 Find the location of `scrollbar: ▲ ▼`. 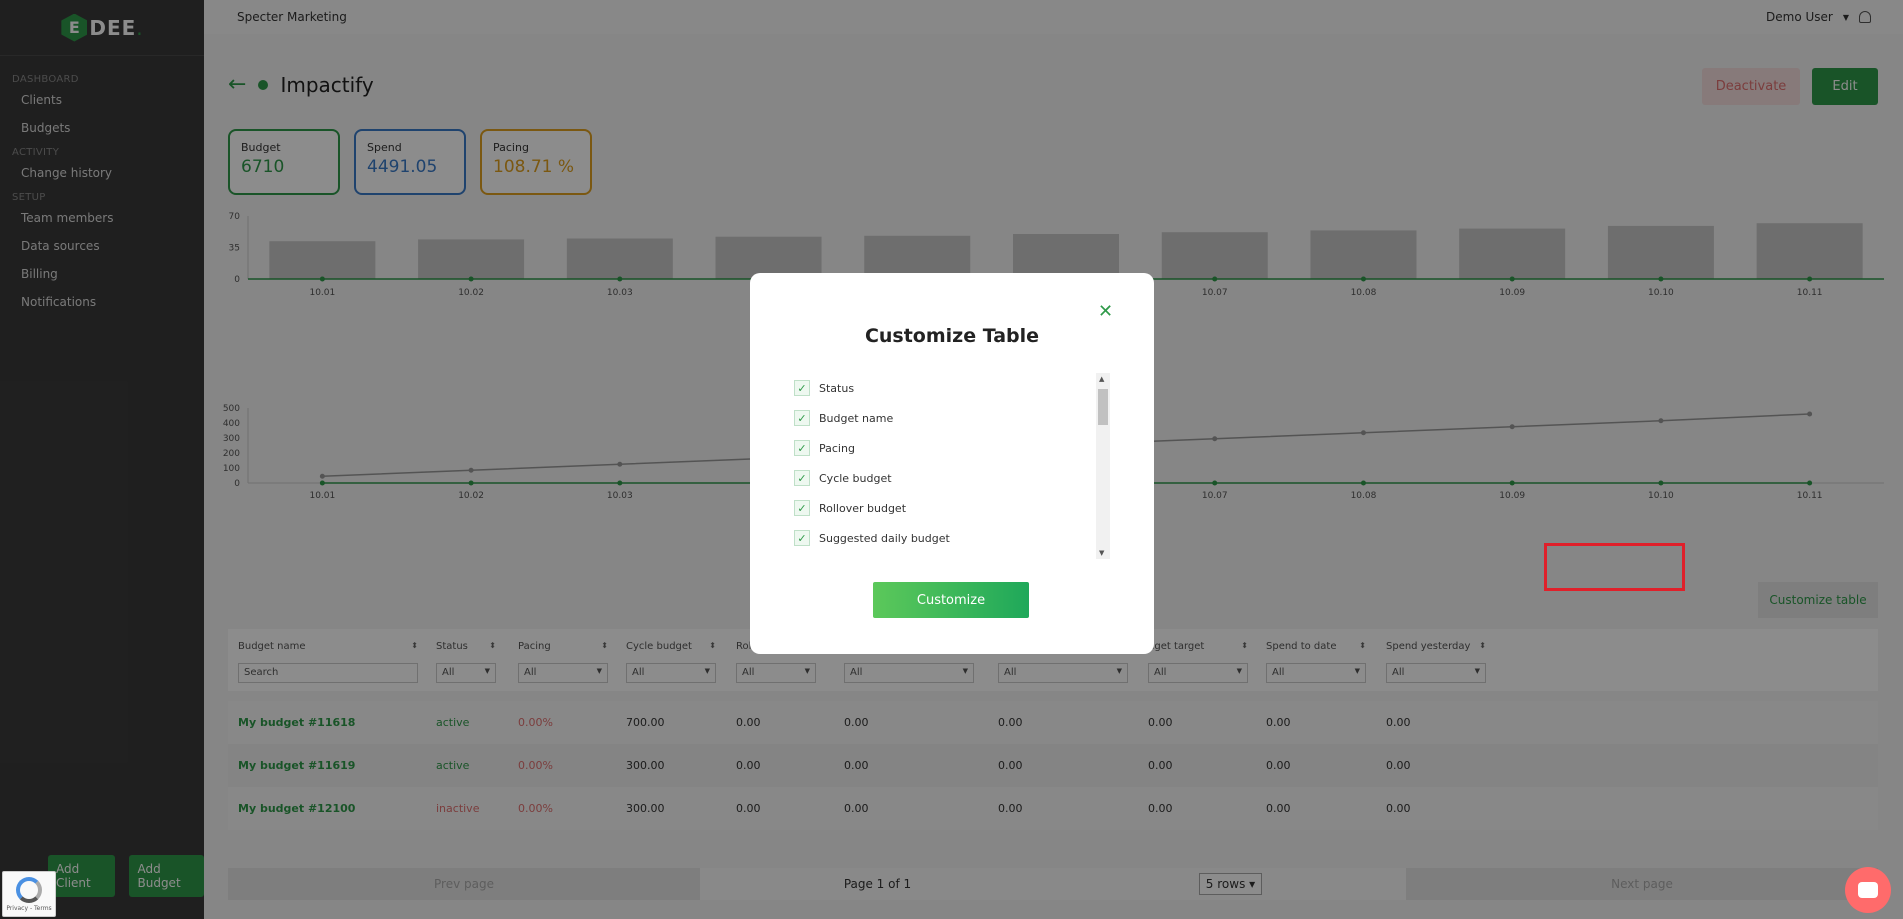

scrollbar: ▲ ▼ is located at coordinates (1103, 466).